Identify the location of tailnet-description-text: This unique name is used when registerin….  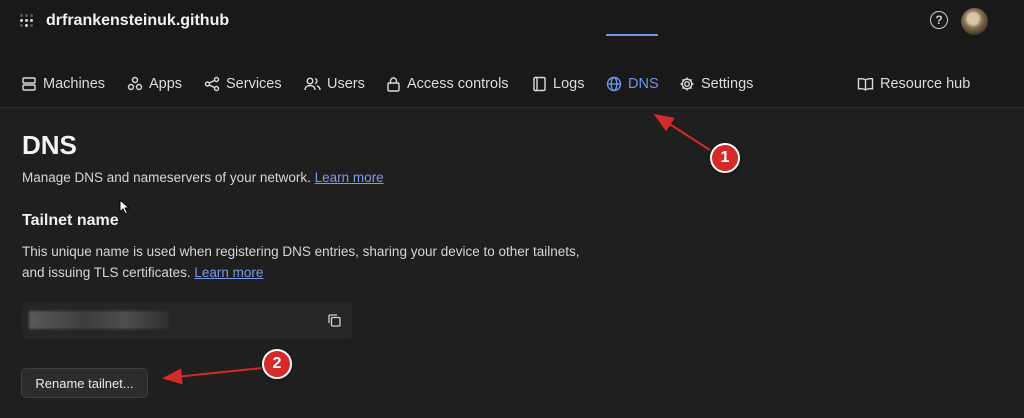
(301, 262).